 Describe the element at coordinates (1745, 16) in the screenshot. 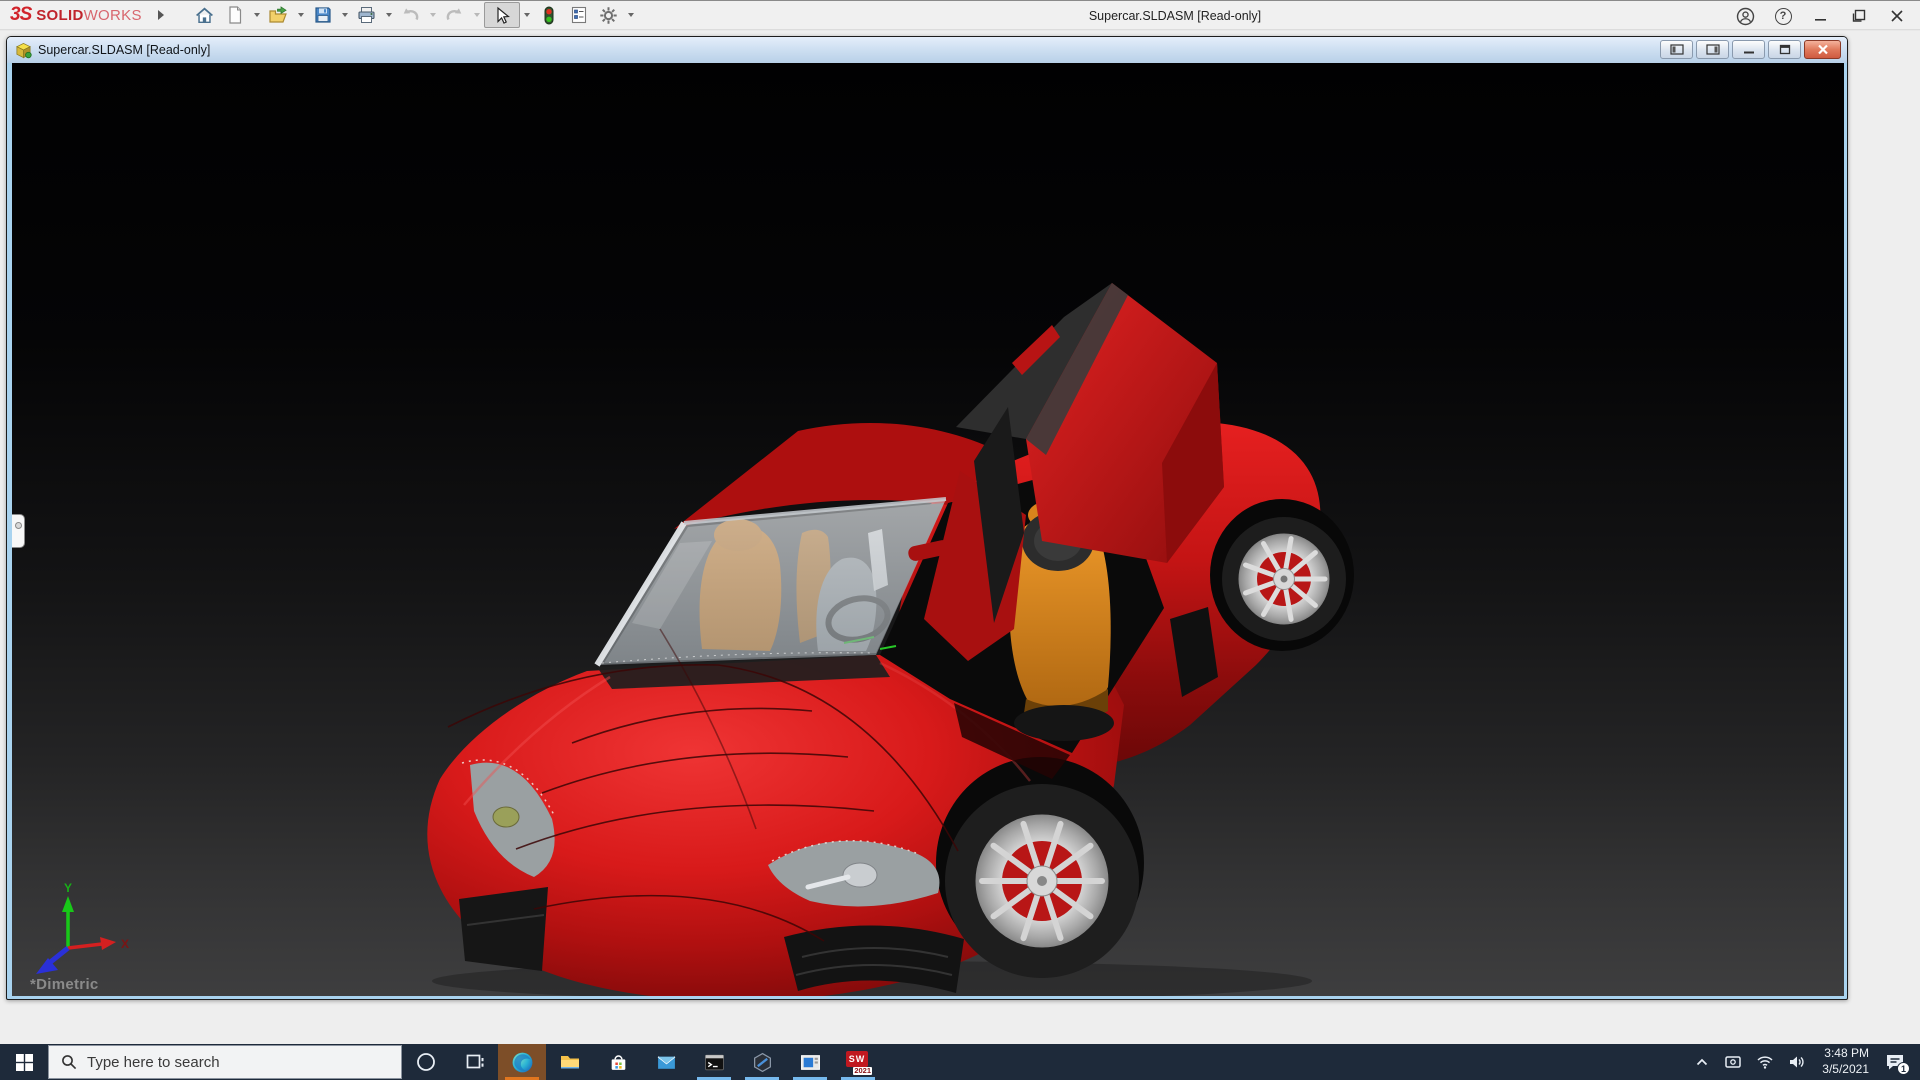

I see `account-button` at that location.